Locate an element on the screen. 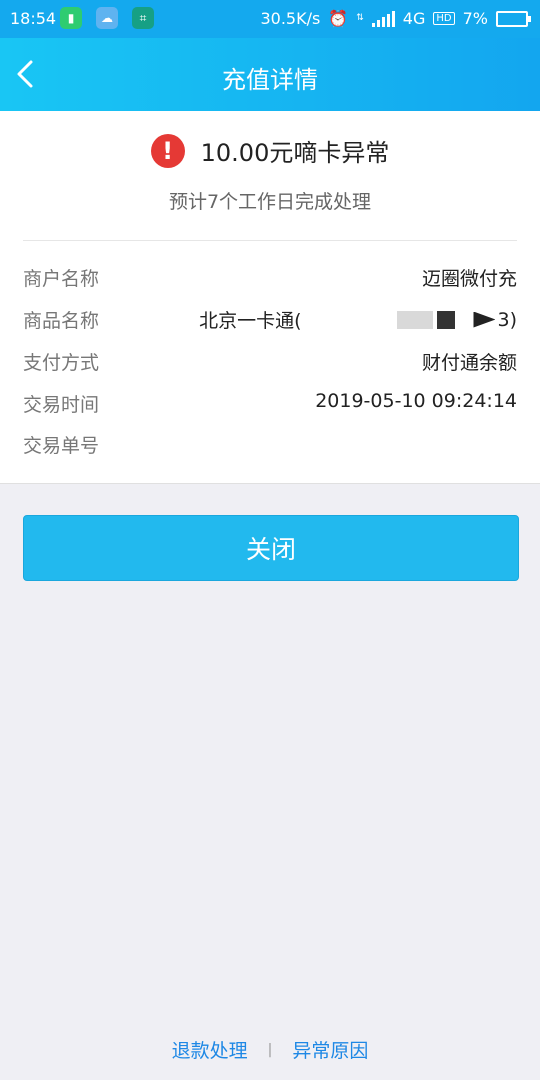 The image size is (540, 1080). detail-label: 支付方式 is located at coordinates (61, 363).